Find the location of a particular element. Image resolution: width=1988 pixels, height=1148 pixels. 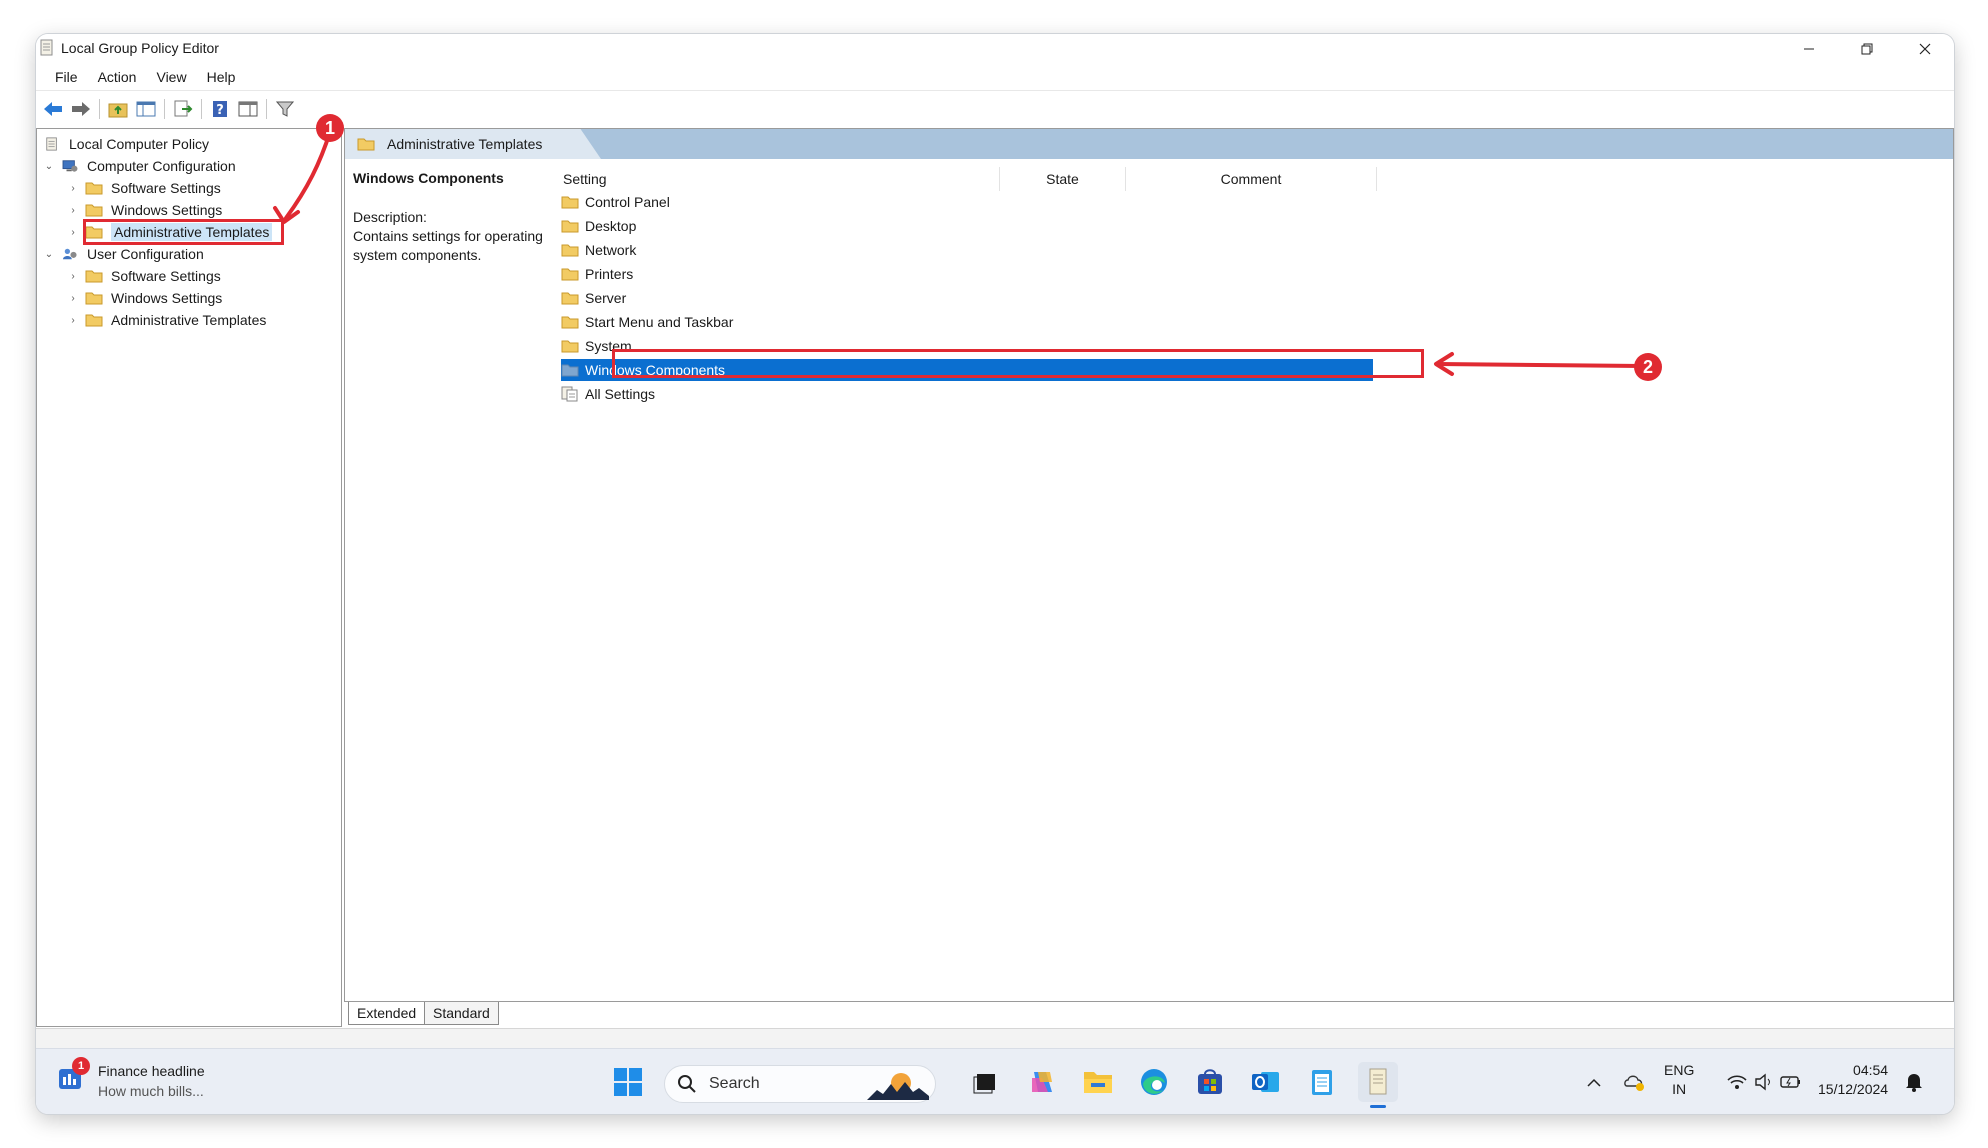

notepad-button is located at coordinates (1322, 1082).